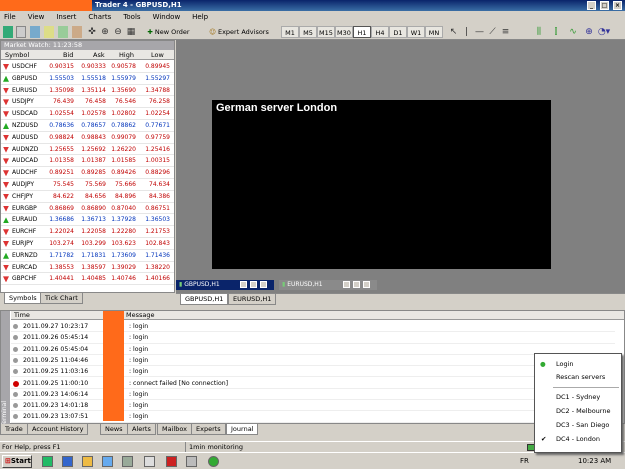 This screenshot has width=625, height=469. I want to click on vertical-line-icon: |, so click(466, 32).